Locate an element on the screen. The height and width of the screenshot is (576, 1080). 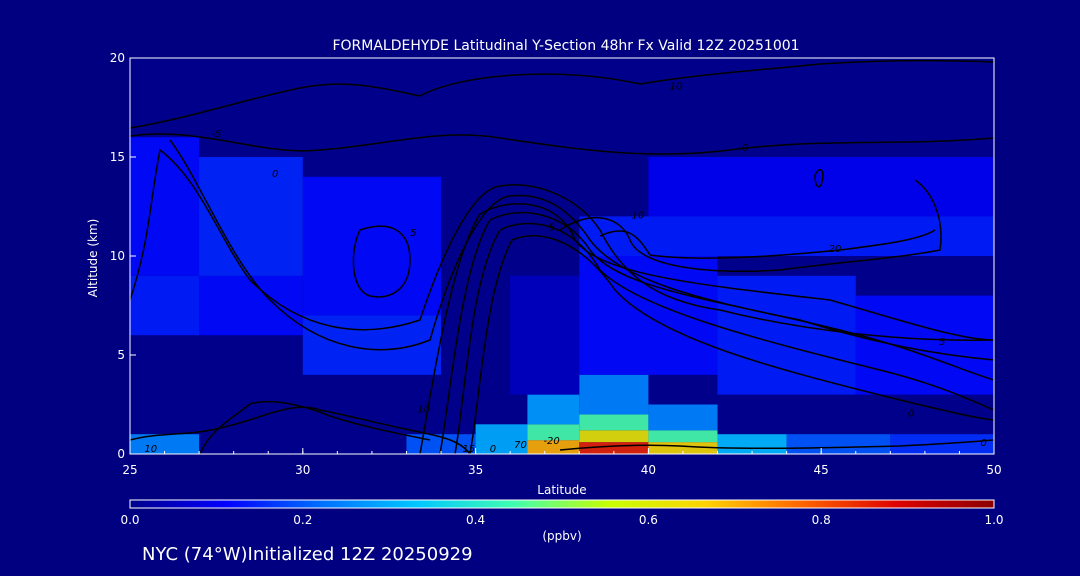
y-tick-label: 10 is located at coordinates (117, 256).